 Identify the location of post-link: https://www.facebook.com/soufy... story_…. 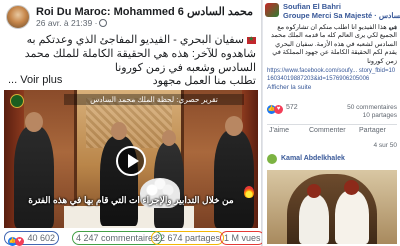
(332, 75).